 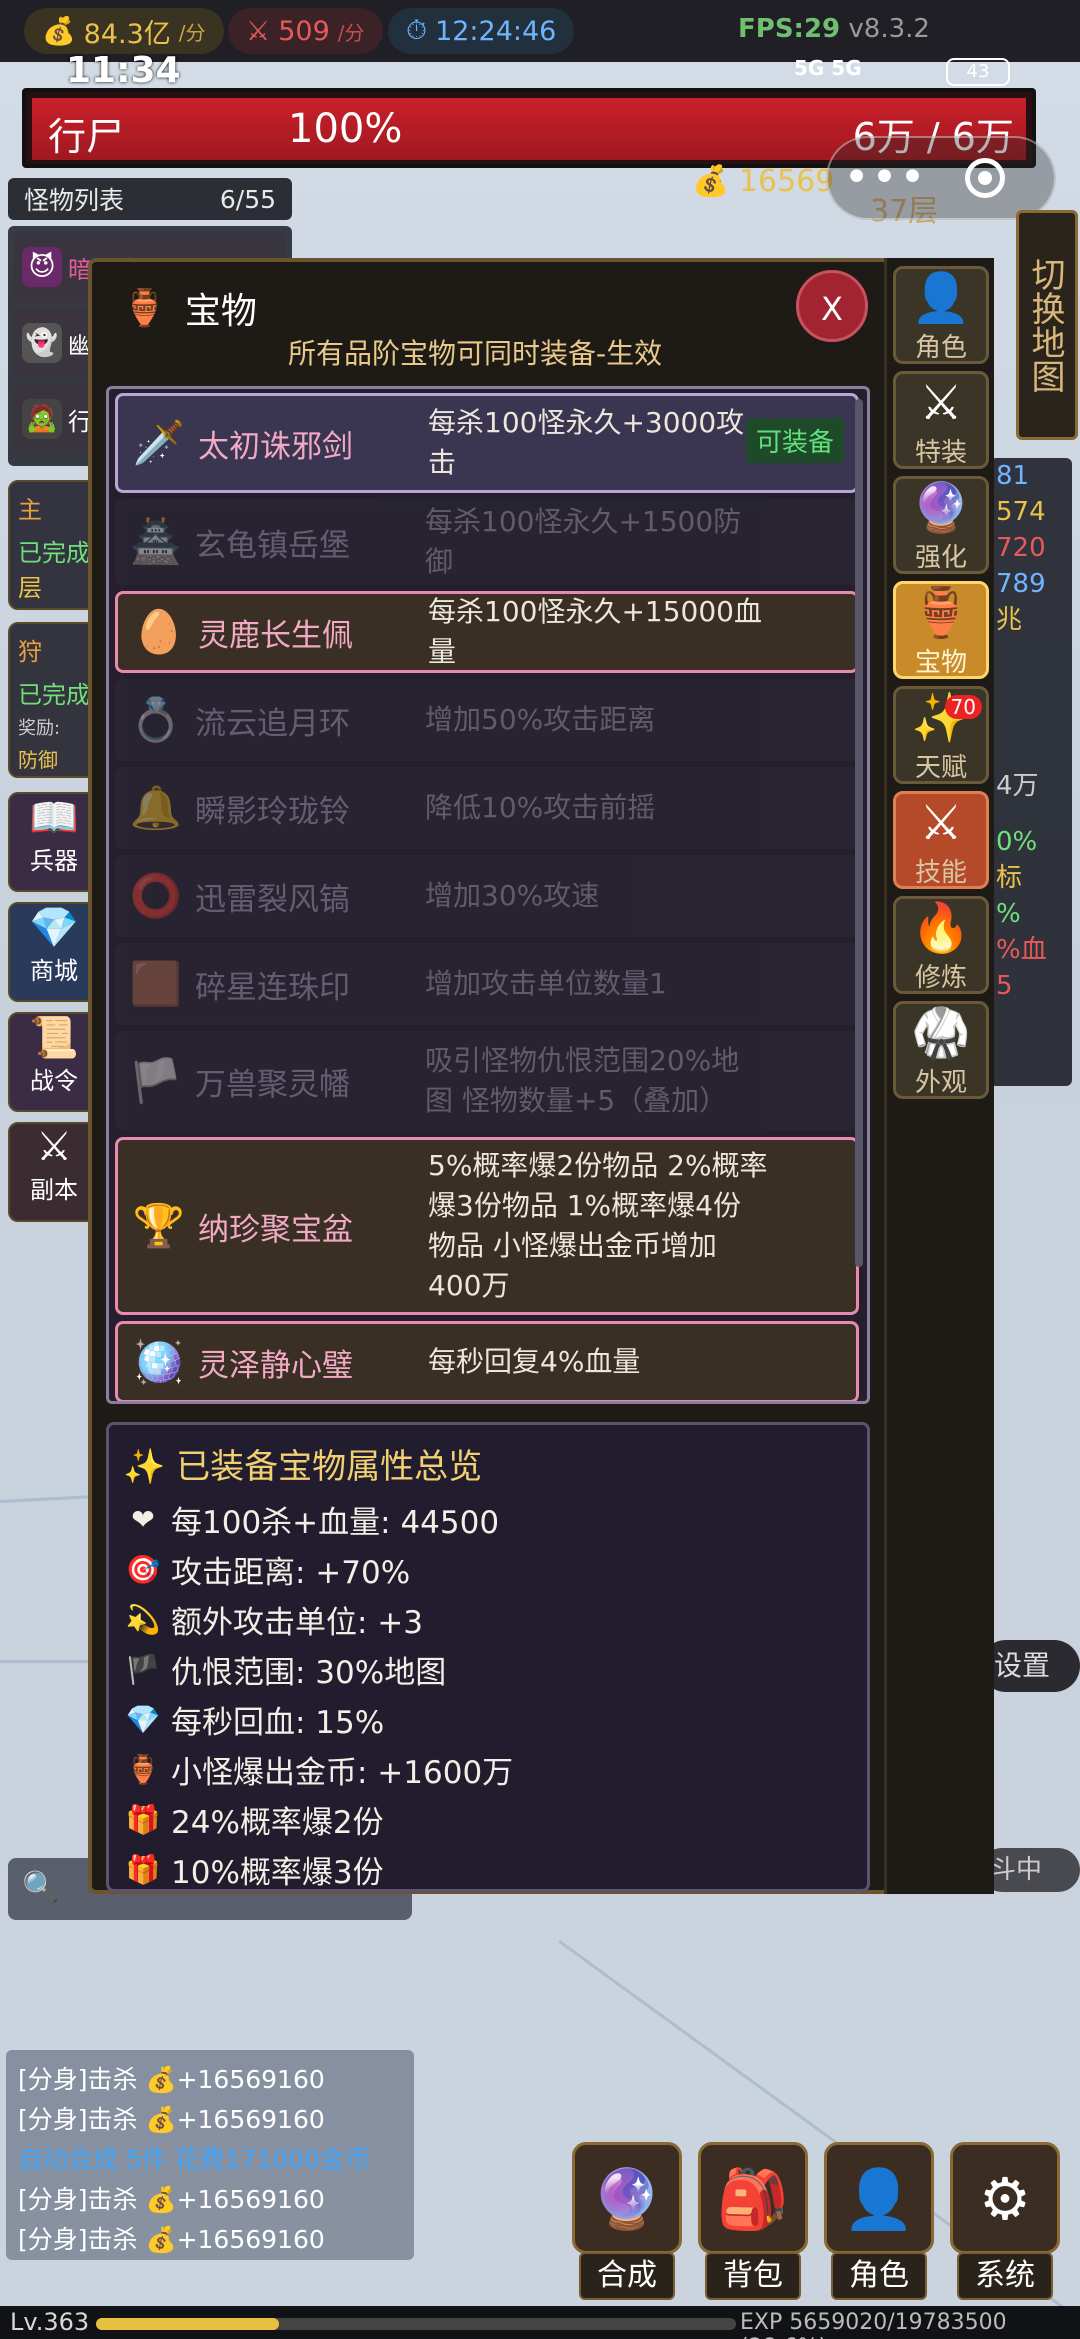 I want to click on switch-map-button: 切换地图, so click(x=1047, y=325).